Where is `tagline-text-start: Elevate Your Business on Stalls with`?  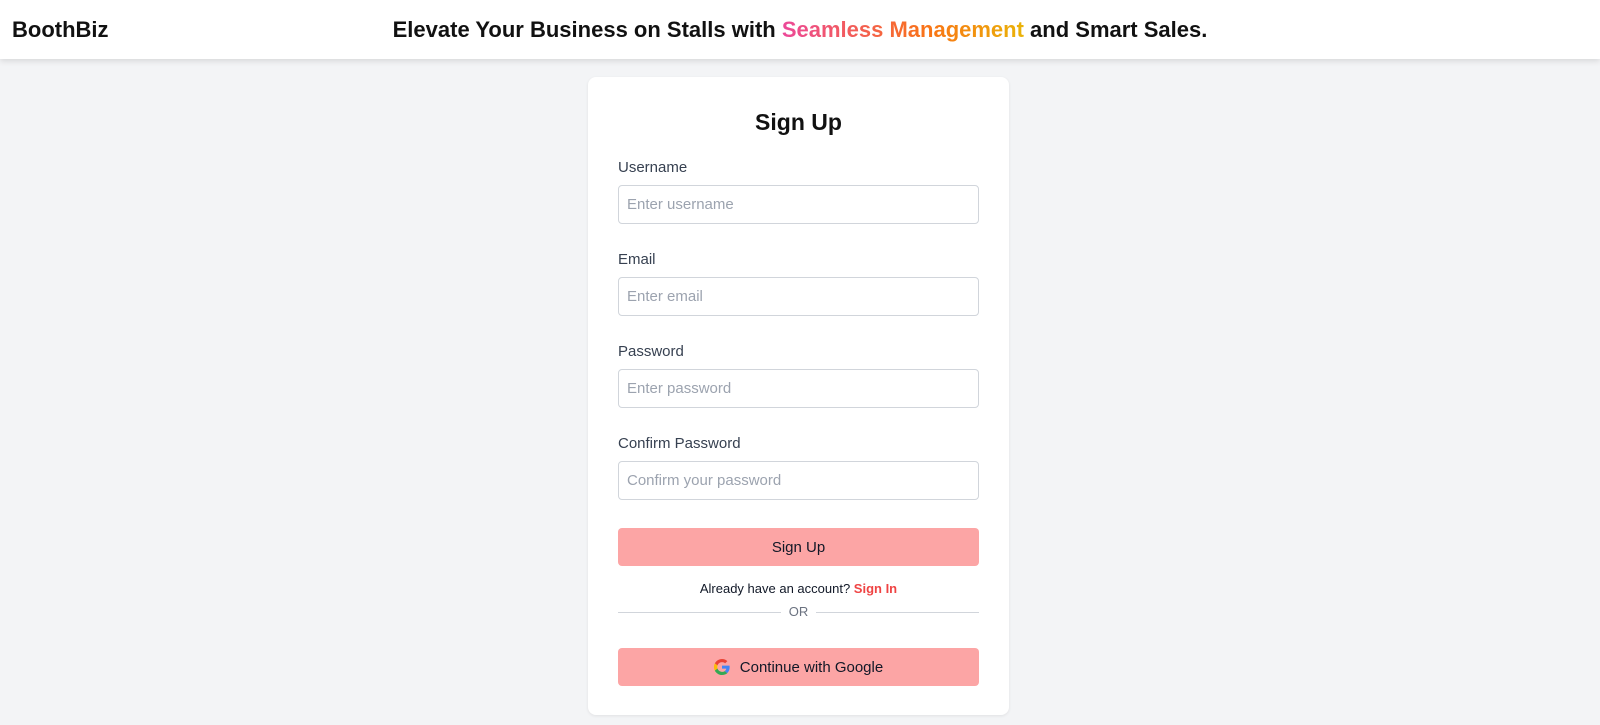 tagline-text-start: Elevate Your Business on Stalls with is located at coordinates (587, 29).